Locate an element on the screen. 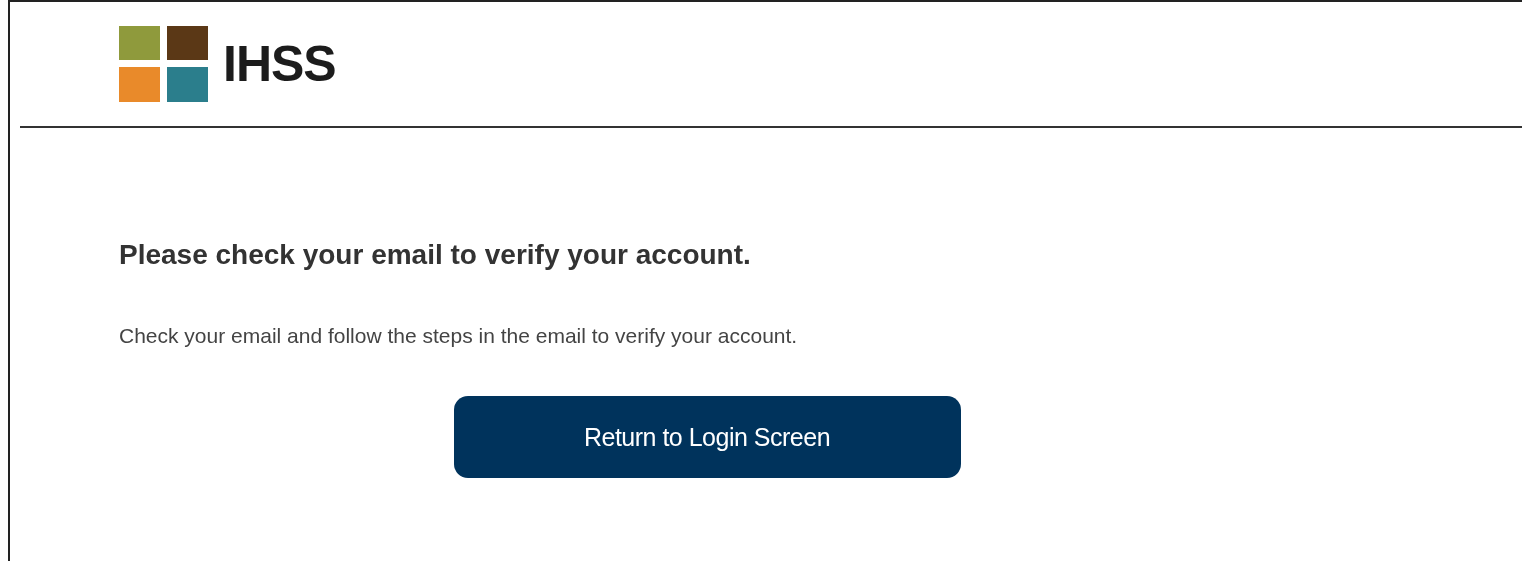 The image size is (1522, 561). return-login-button: Return to Login Screen is located at coordinates (707, 437).